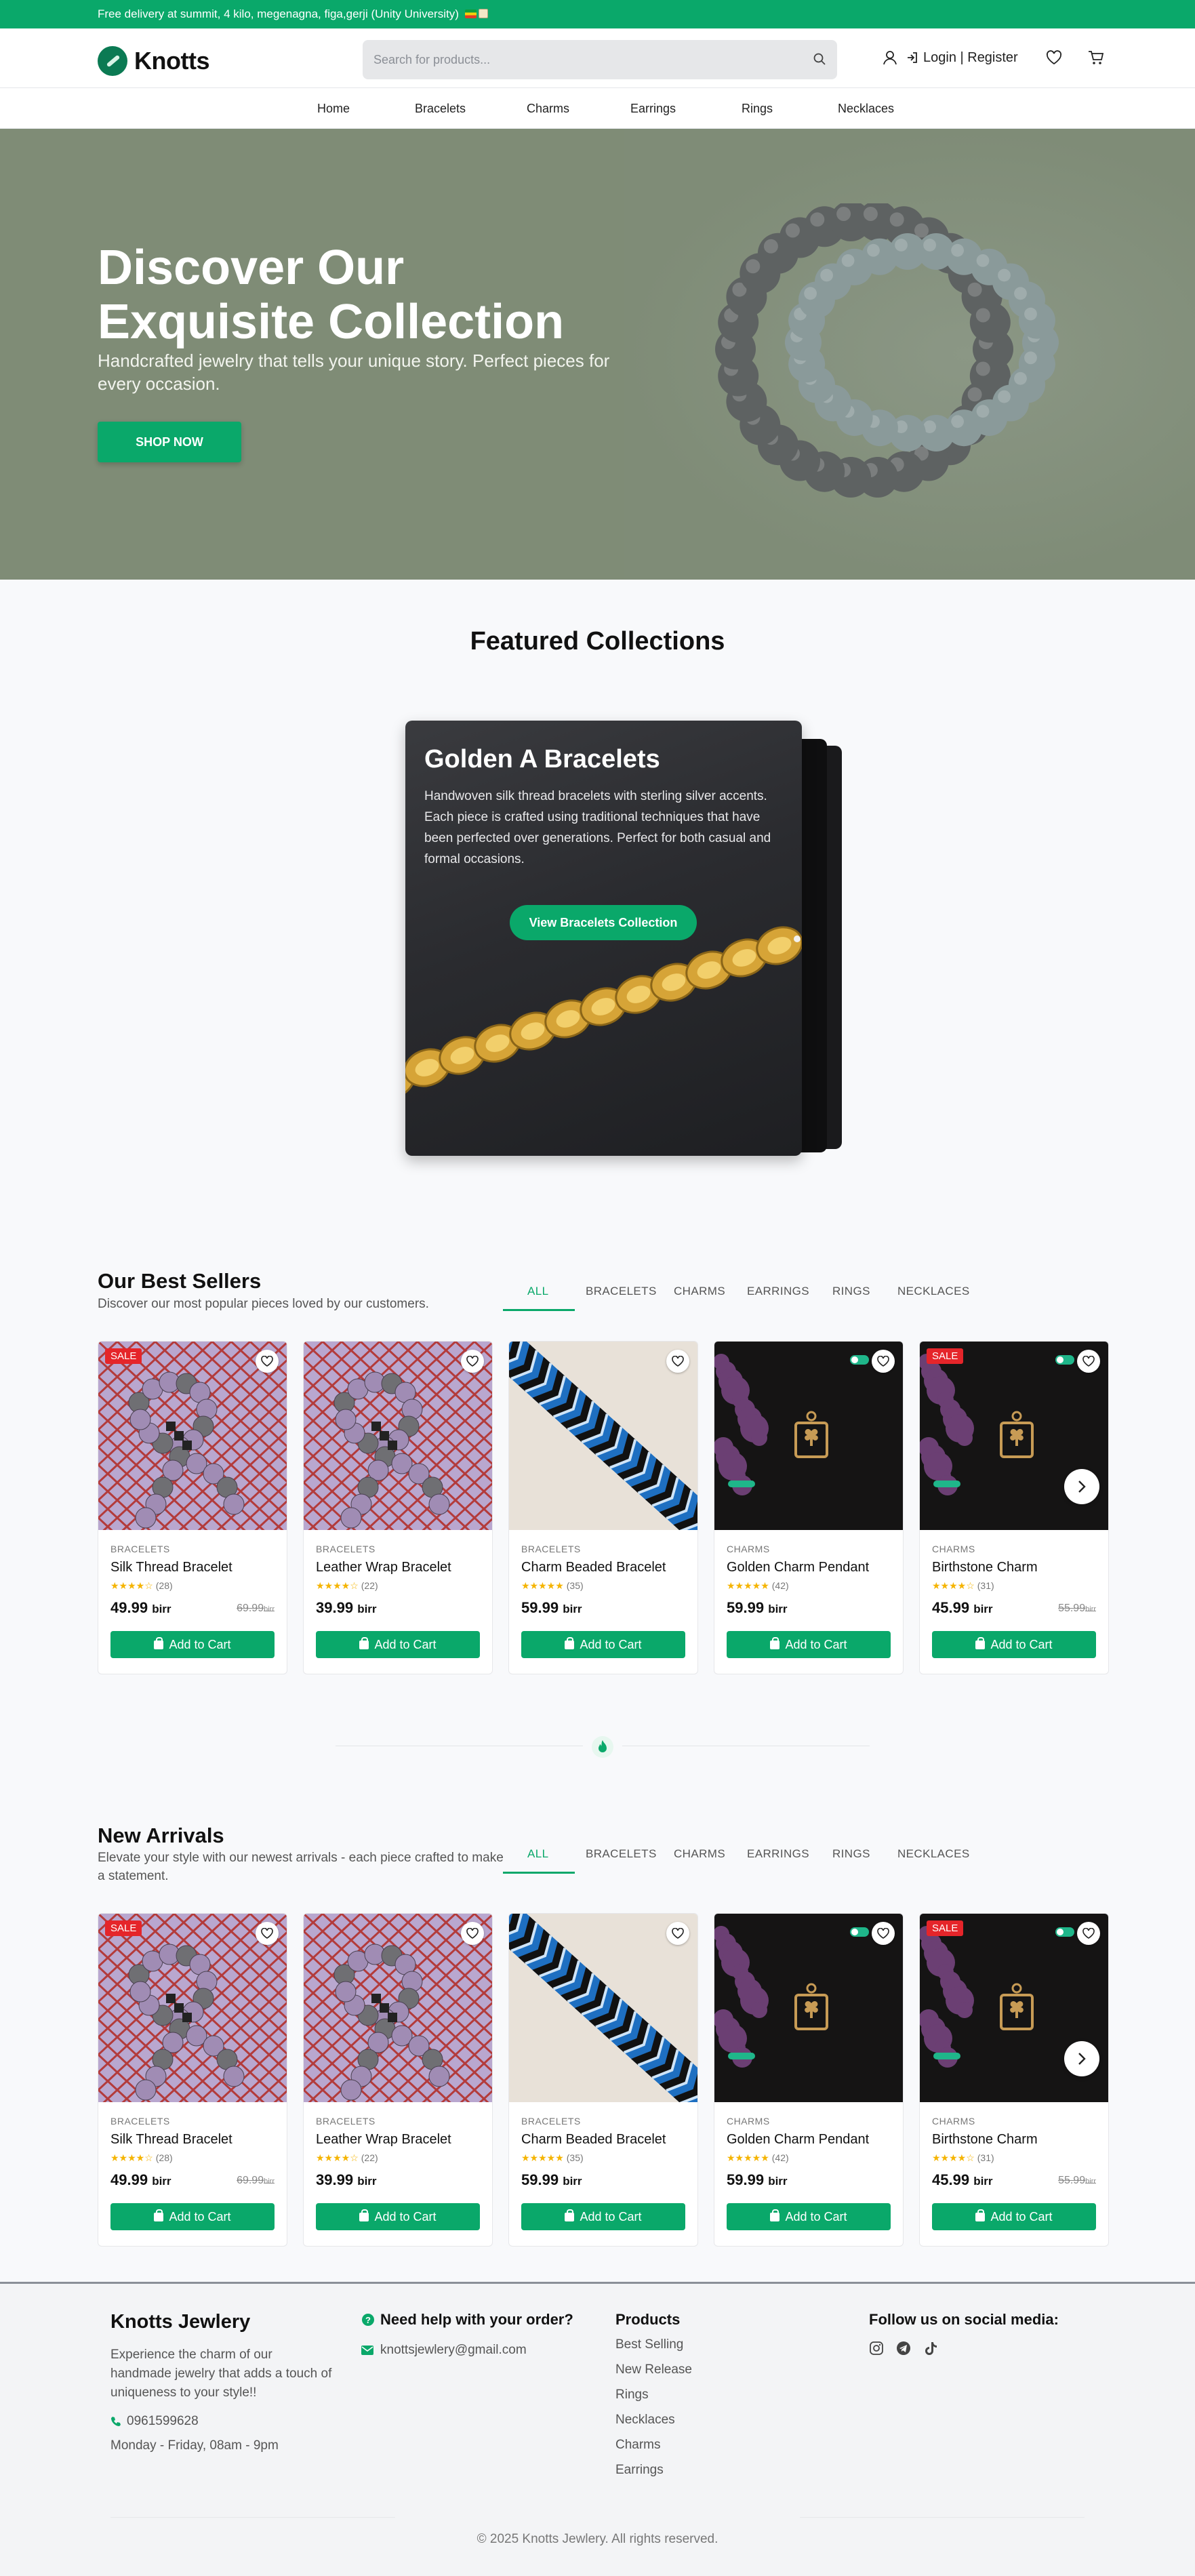  Describe the element at coordinates (887, 350) in the screenshot. I see `bead-bracelet-image` at that location.